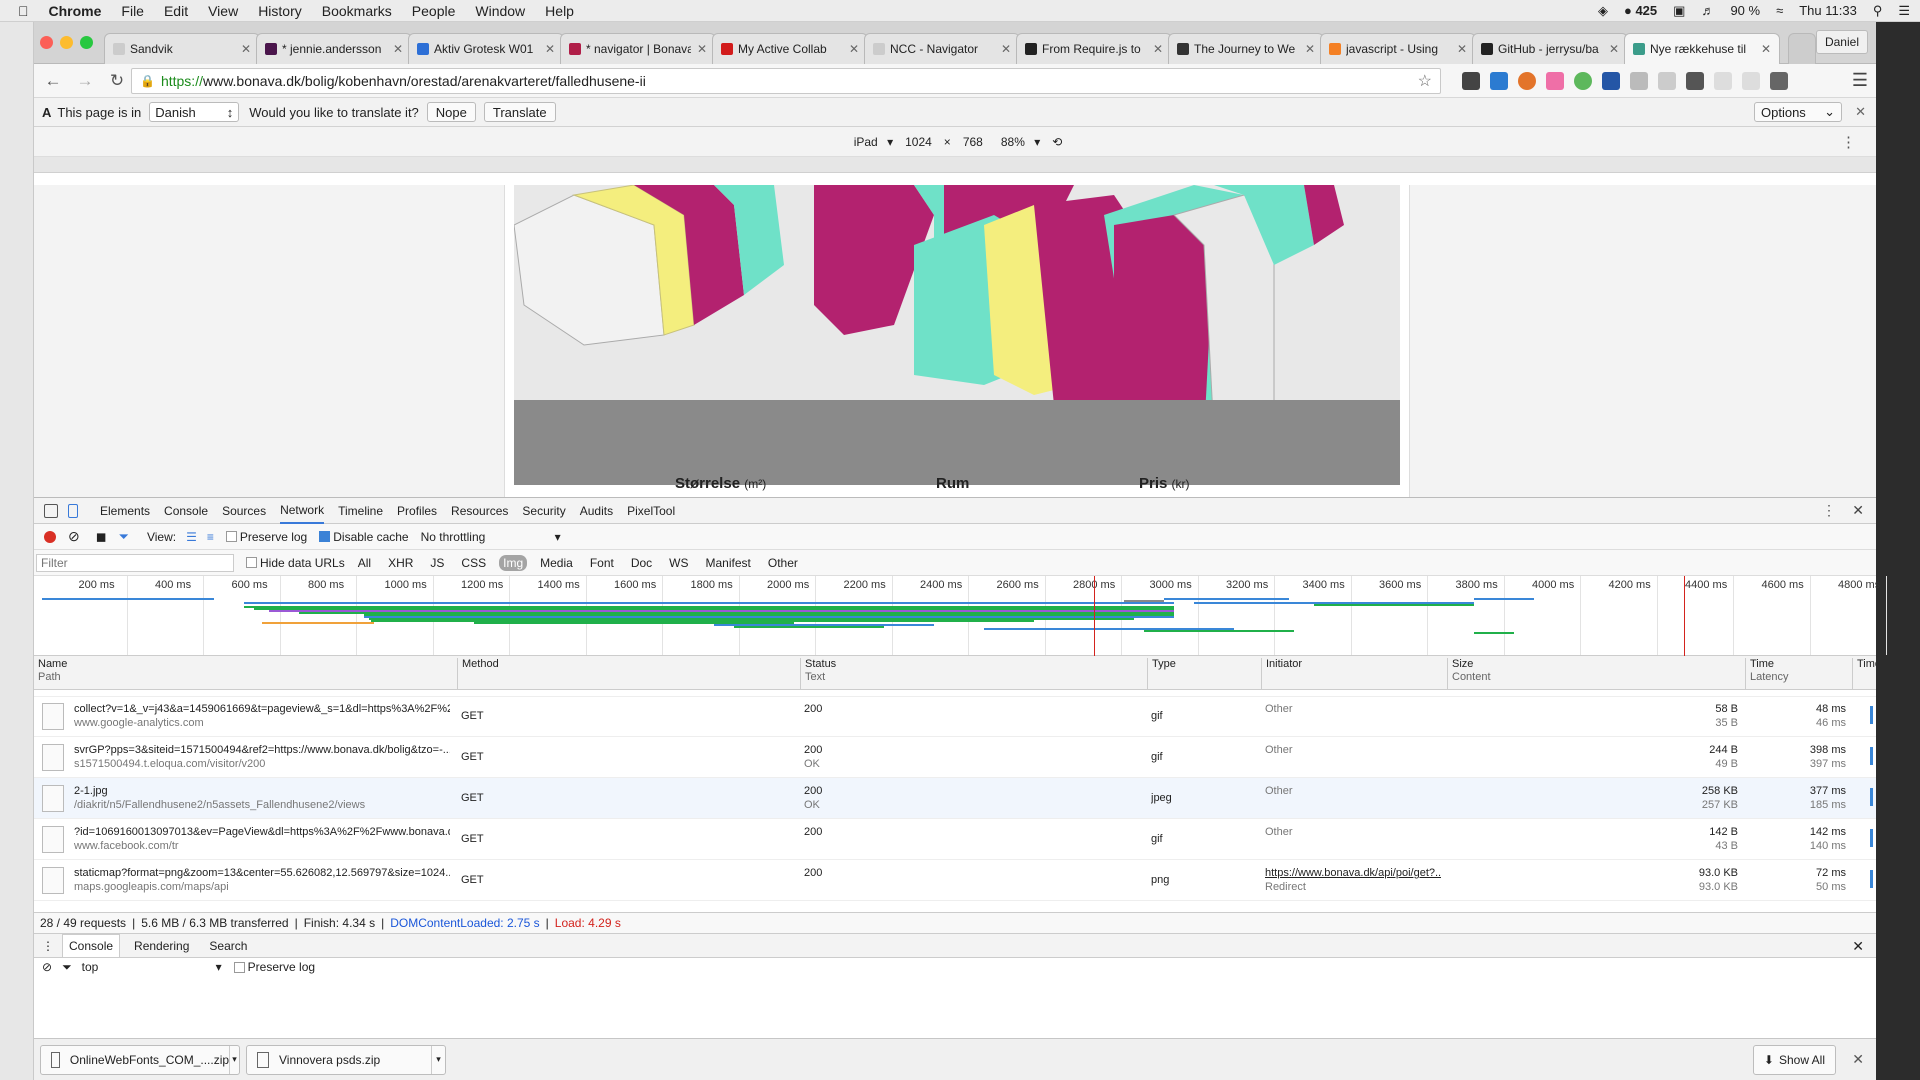 Image resolution: width=1920 pixels, height=1080 pixels. Describe the element at coordinates (783, 563) in the screenshot. I see `filter-type-other: Other` at that location.